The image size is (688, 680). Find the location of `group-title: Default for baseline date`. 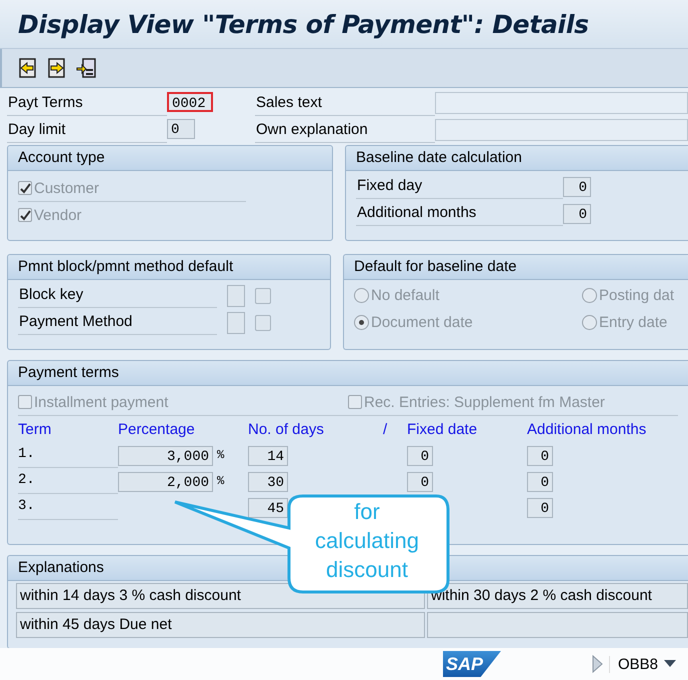

group-title: Default for baseline date is located at coordinates (516, 267).